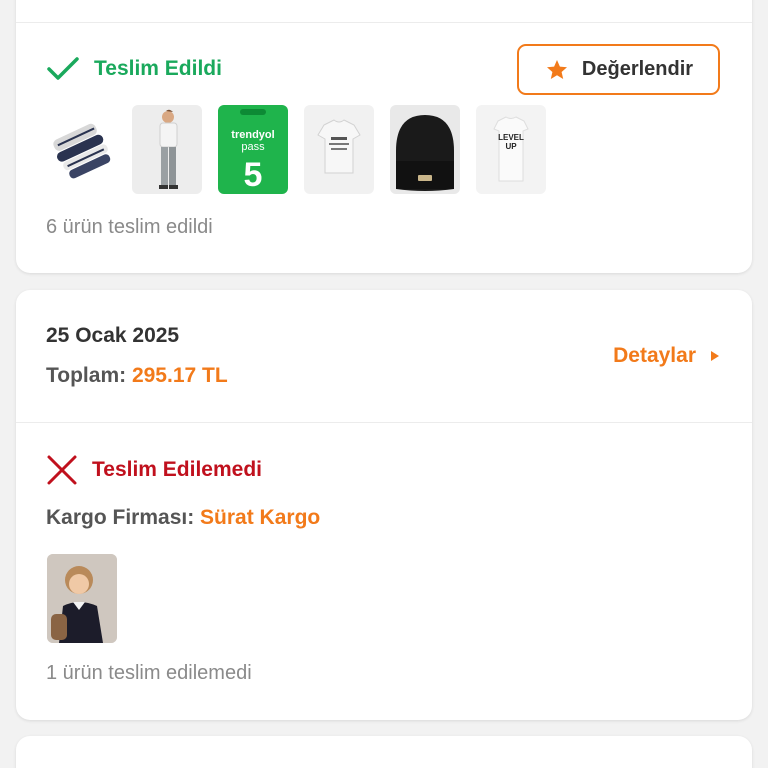 This screenshot has width=768, height=768. Describe the element at coordinates (149, 673) in the screenshot. I see `failed-count-text: 1 ürün teslim edilemedi` at that location.